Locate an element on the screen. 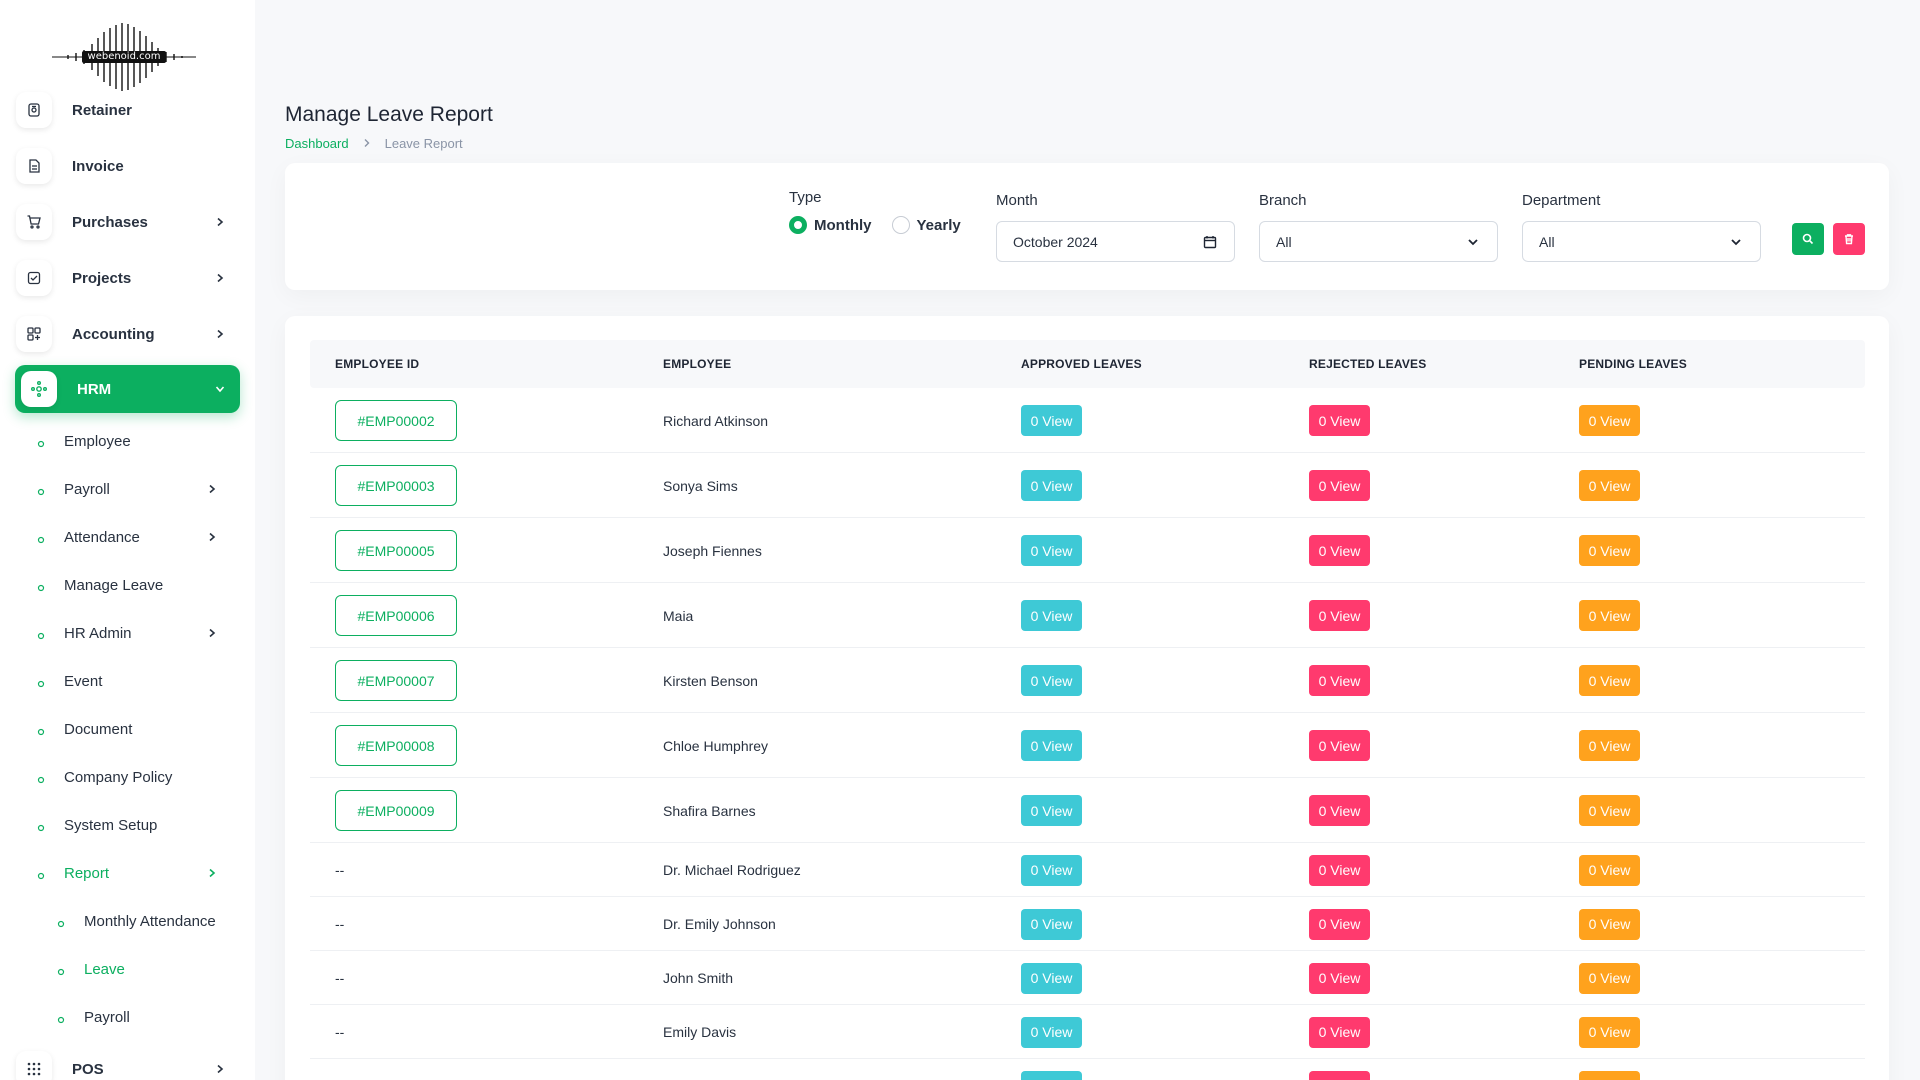 The height and width of the screenshot is (1080, 1920). sidebar-item-projects: Projects is located at coordinates (128, 278).